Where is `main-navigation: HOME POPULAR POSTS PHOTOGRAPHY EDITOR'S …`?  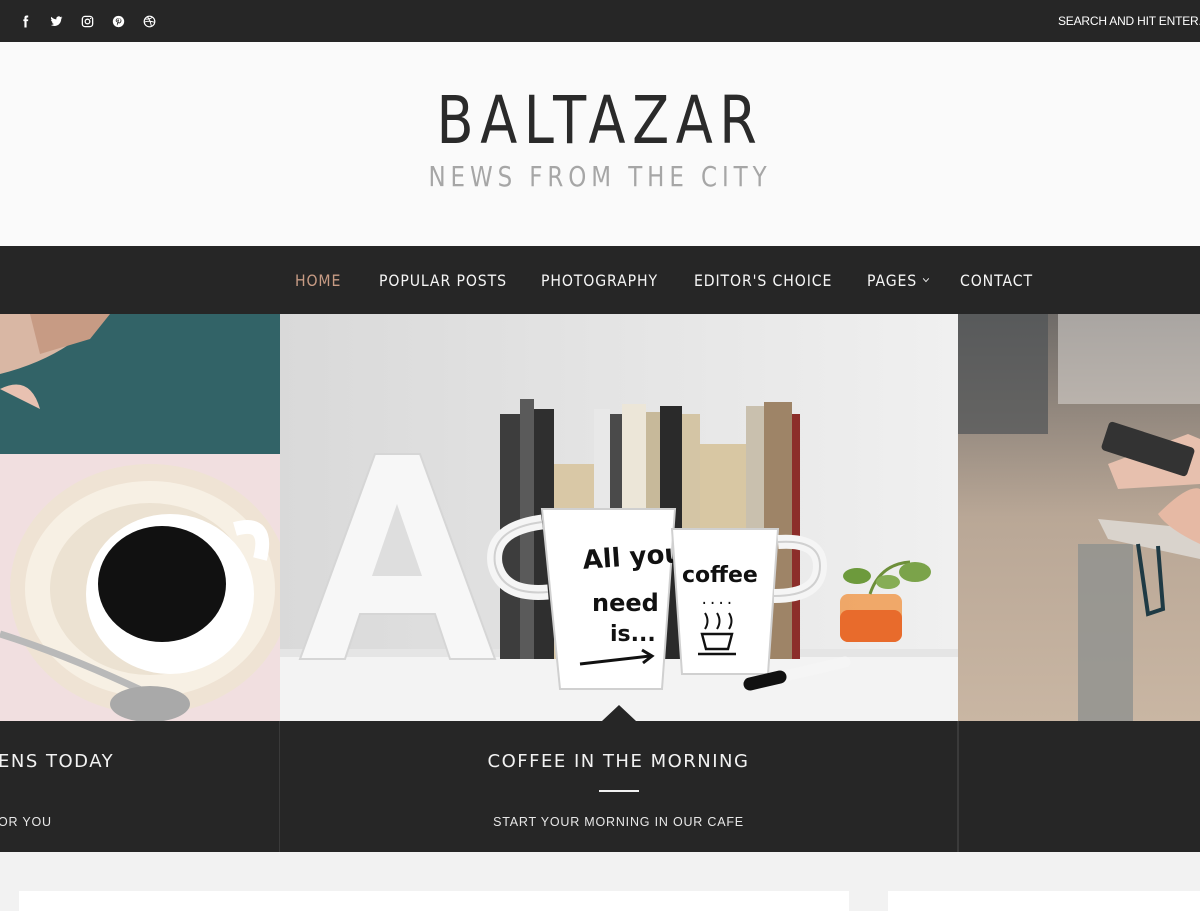
main-navigation: HOME POPULAR POSTS PHOTOGRAPHY EDITOR'S … is located at coordinates (600, 280).